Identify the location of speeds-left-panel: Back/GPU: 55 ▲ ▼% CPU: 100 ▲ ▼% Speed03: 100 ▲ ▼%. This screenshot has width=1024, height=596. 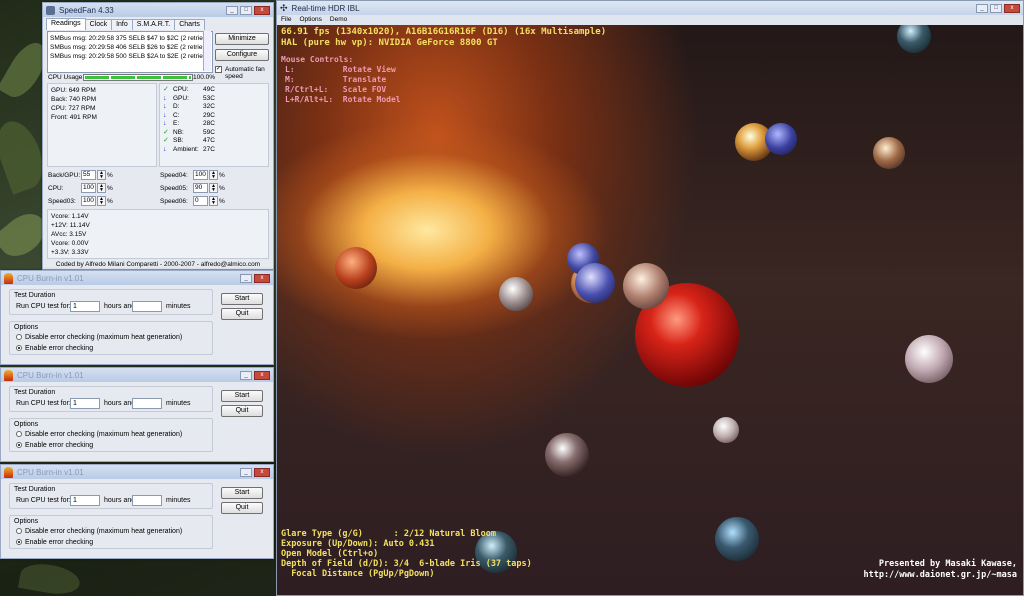
(103, 190).